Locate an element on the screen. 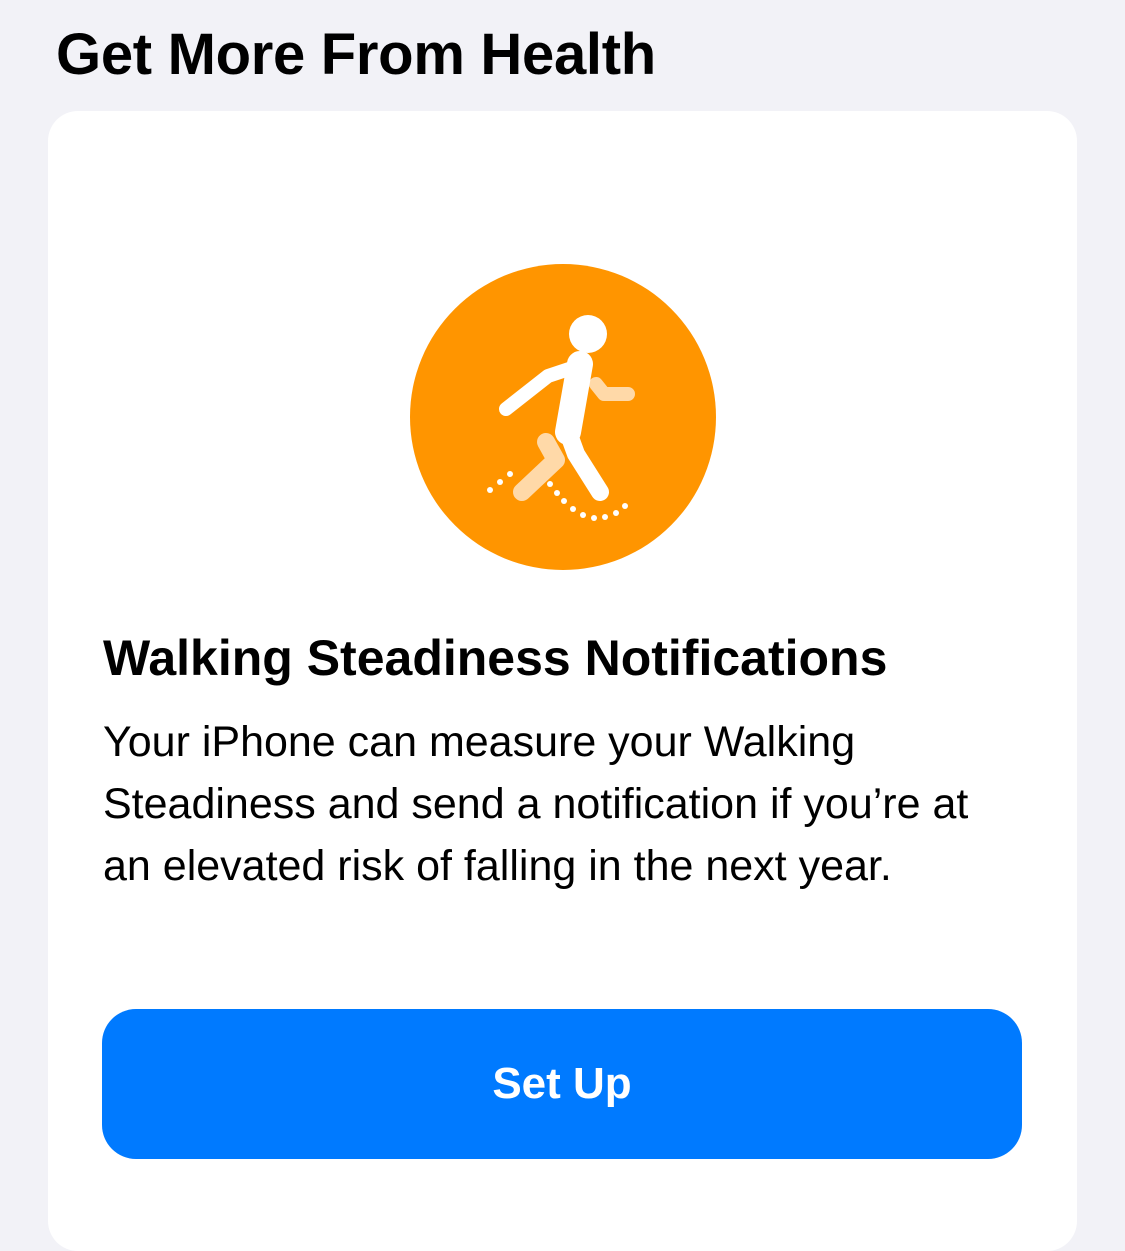 Image resolution: width=1125 pixels, height=1251 pixels. section-title: Get More From Health is located at coordinates (356, 54).